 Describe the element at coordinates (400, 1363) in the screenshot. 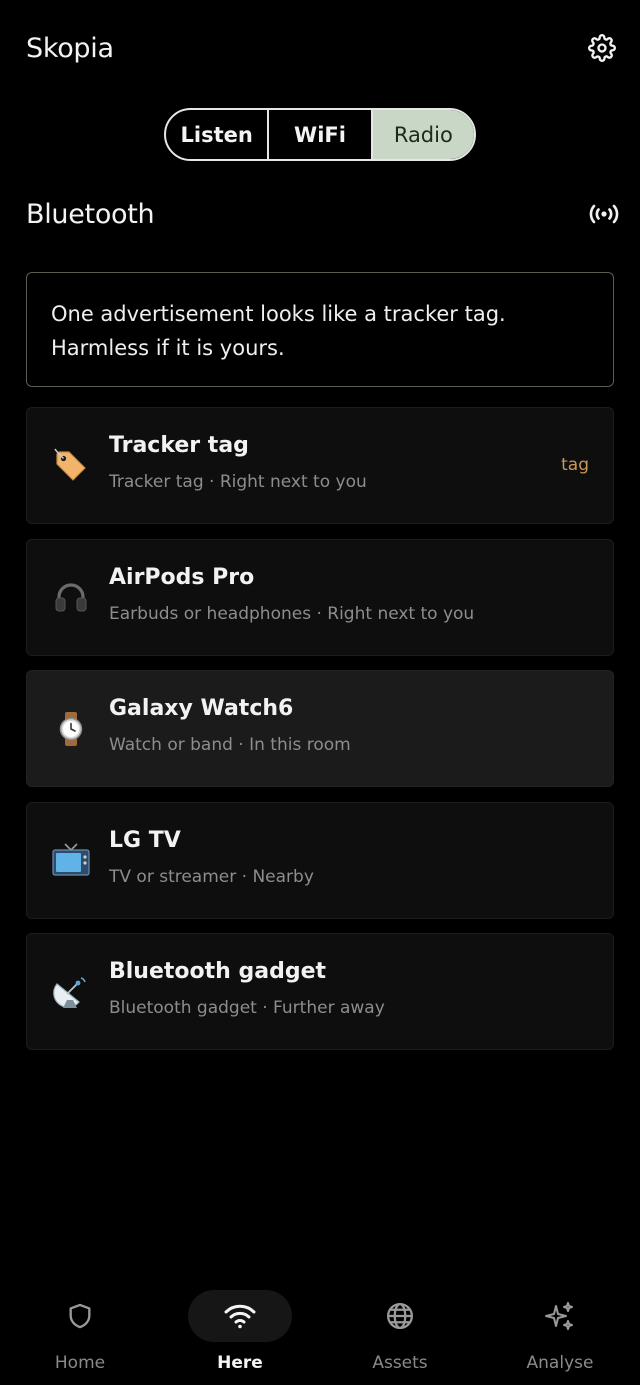

I see `nav-label: Assets` at that location.